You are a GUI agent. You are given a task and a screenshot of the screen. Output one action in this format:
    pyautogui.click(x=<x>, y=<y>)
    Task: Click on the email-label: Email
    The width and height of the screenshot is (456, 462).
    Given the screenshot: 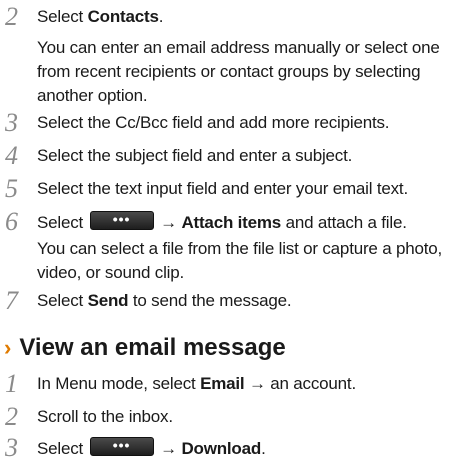 What is the action you would take?
    pyautogui.click(x=222, y=383)
    